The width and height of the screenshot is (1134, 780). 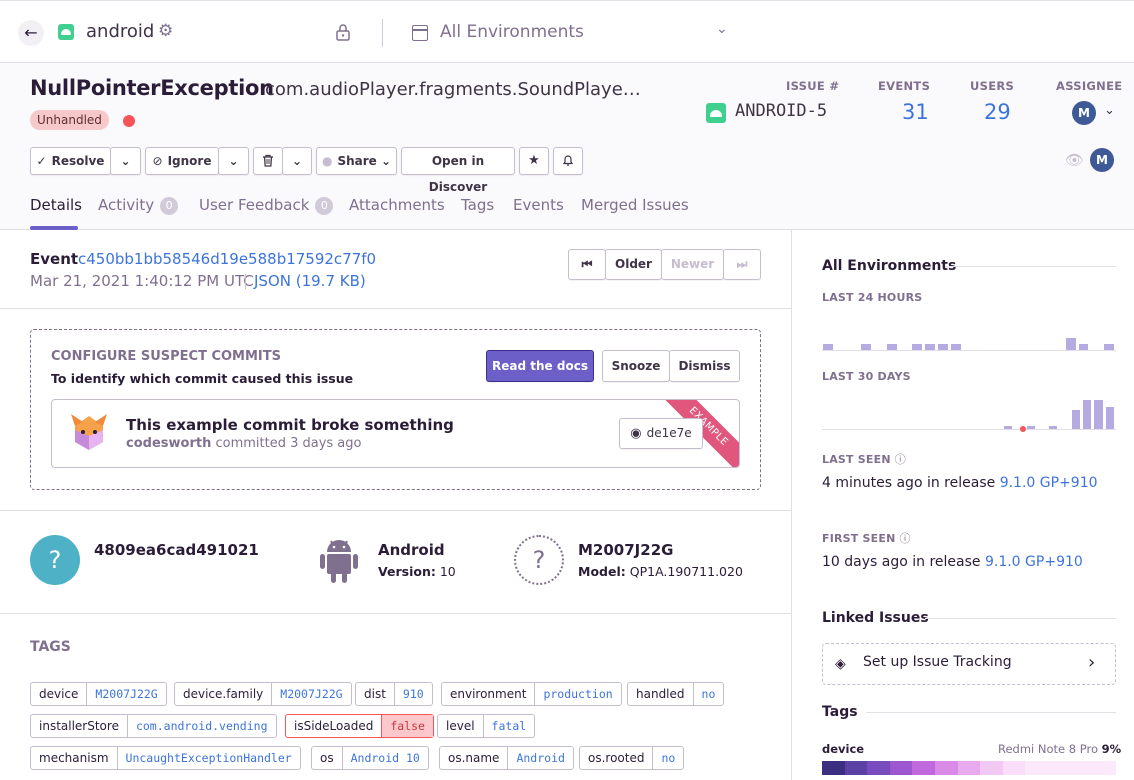 I want to click on github-icon: ◉, so click(x=636, y=433).